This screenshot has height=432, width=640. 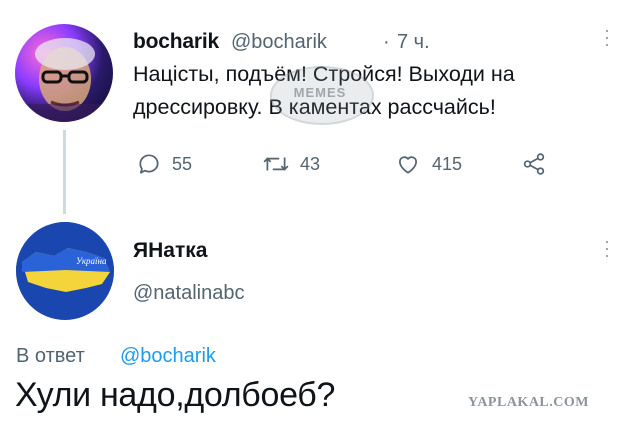 What do you see at coordinates (170, 251) in the screenshot?
I see `reply-author-name: ЯНатка` at bounding box center [170, 251].